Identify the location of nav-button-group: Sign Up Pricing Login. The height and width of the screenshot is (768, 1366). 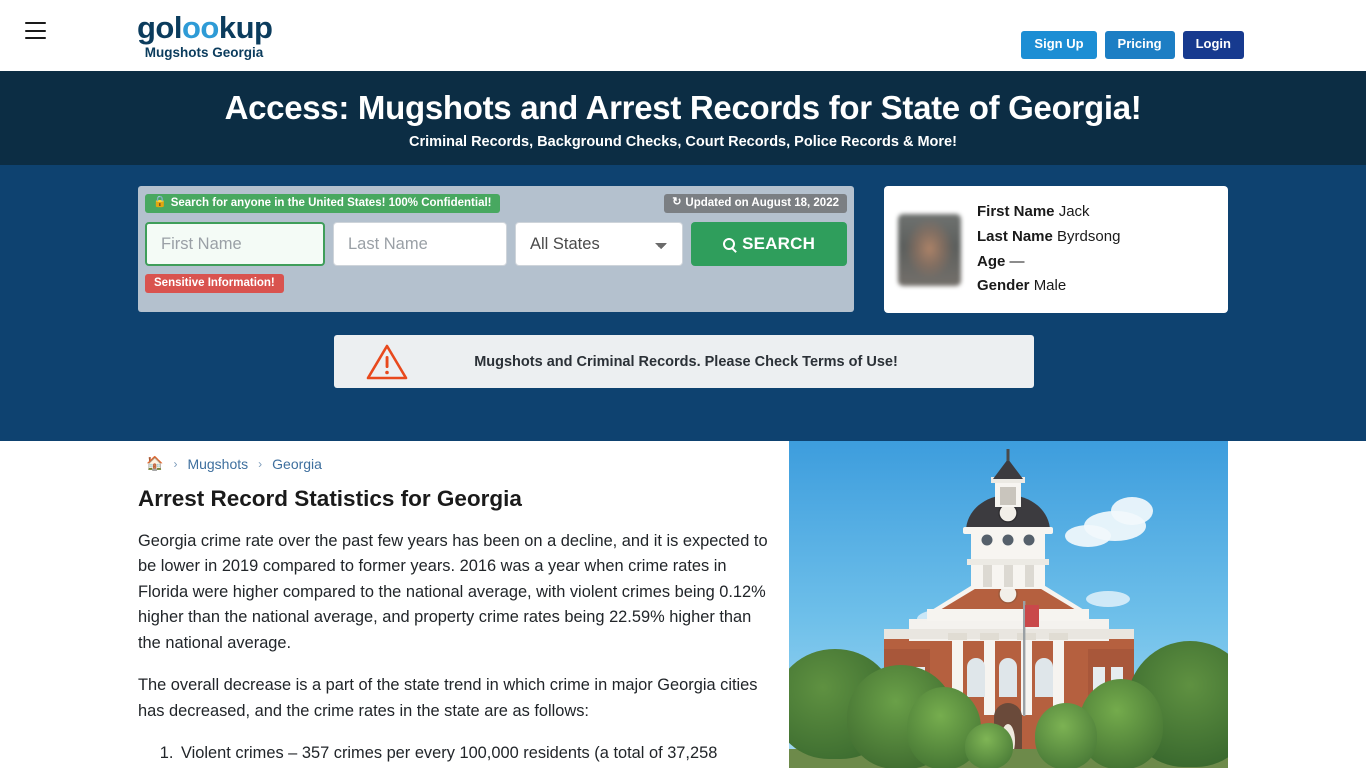
(1132, 45).